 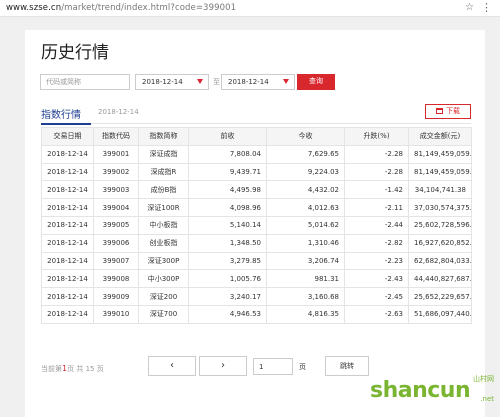 What do you see at coordinates (90, 369) in the screenshot?
I see `pager-total-pages: 15` at bounding box center [90, 369].